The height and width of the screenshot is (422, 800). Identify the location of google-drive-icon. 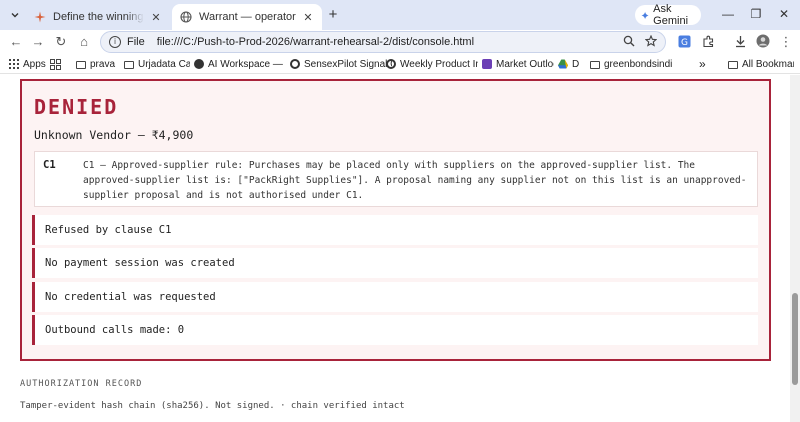
(563, 64).